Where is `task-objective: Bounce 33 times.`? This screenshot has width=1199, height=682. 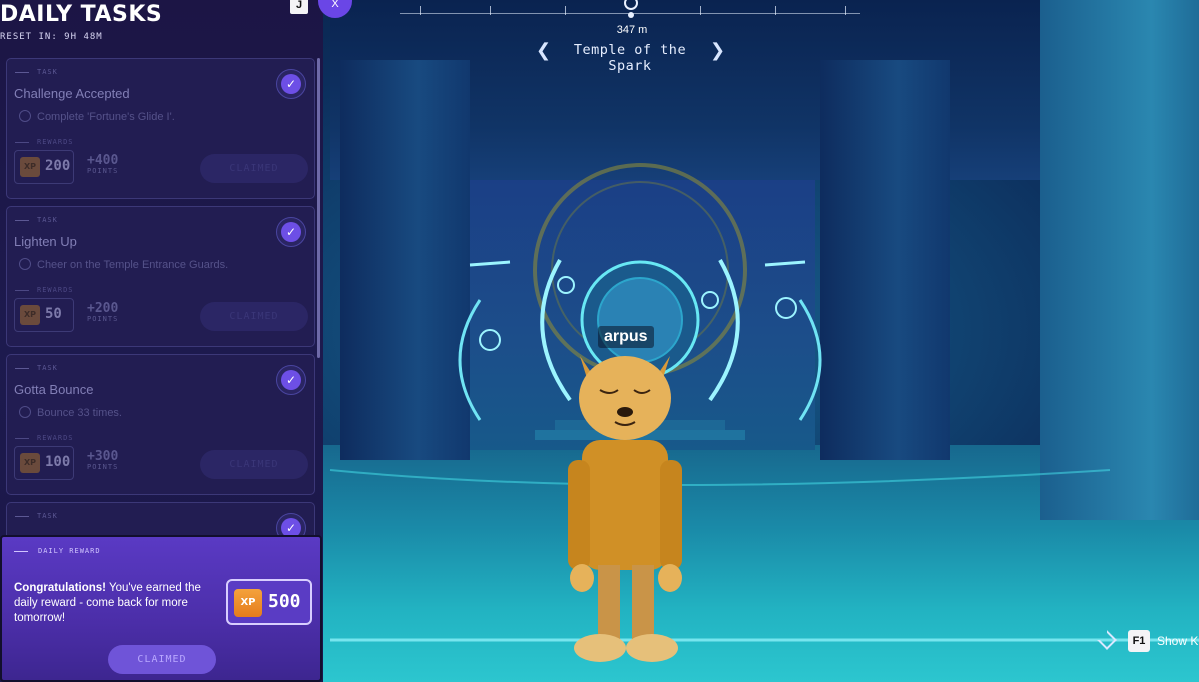
task-objective: Bounce 33 times. is located at coordinates (70, 412).